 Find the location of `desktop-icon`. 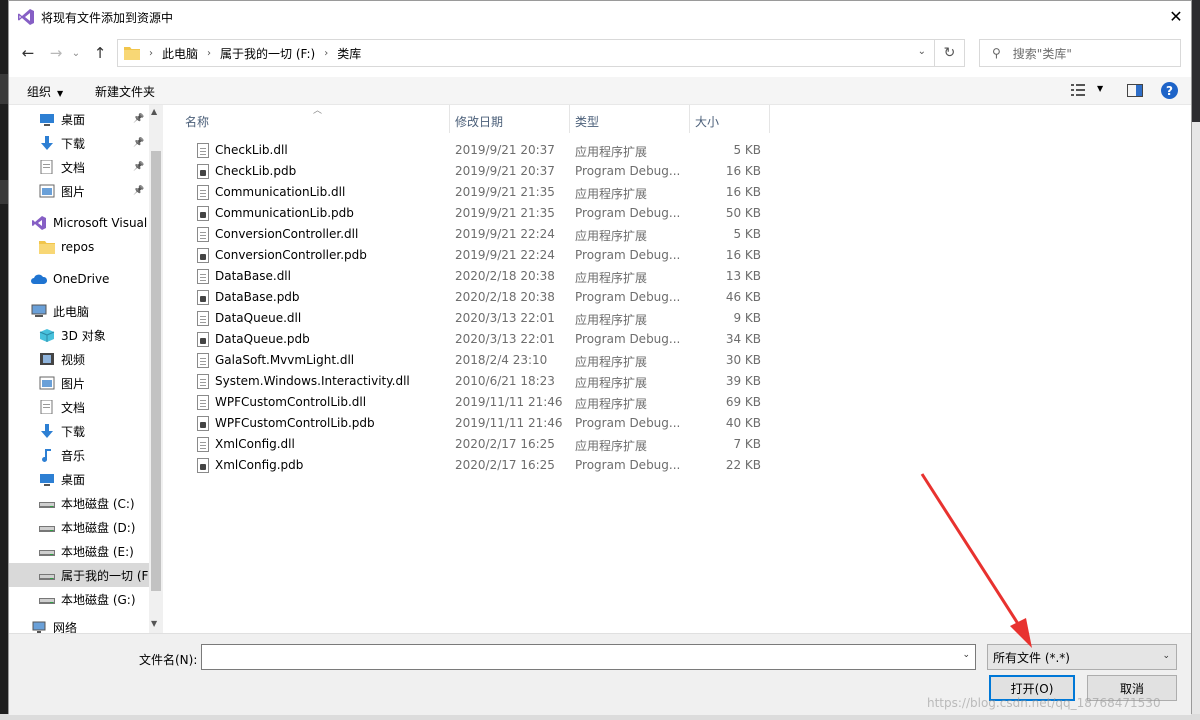

desktop-icon is located at coordinates (47, 480).